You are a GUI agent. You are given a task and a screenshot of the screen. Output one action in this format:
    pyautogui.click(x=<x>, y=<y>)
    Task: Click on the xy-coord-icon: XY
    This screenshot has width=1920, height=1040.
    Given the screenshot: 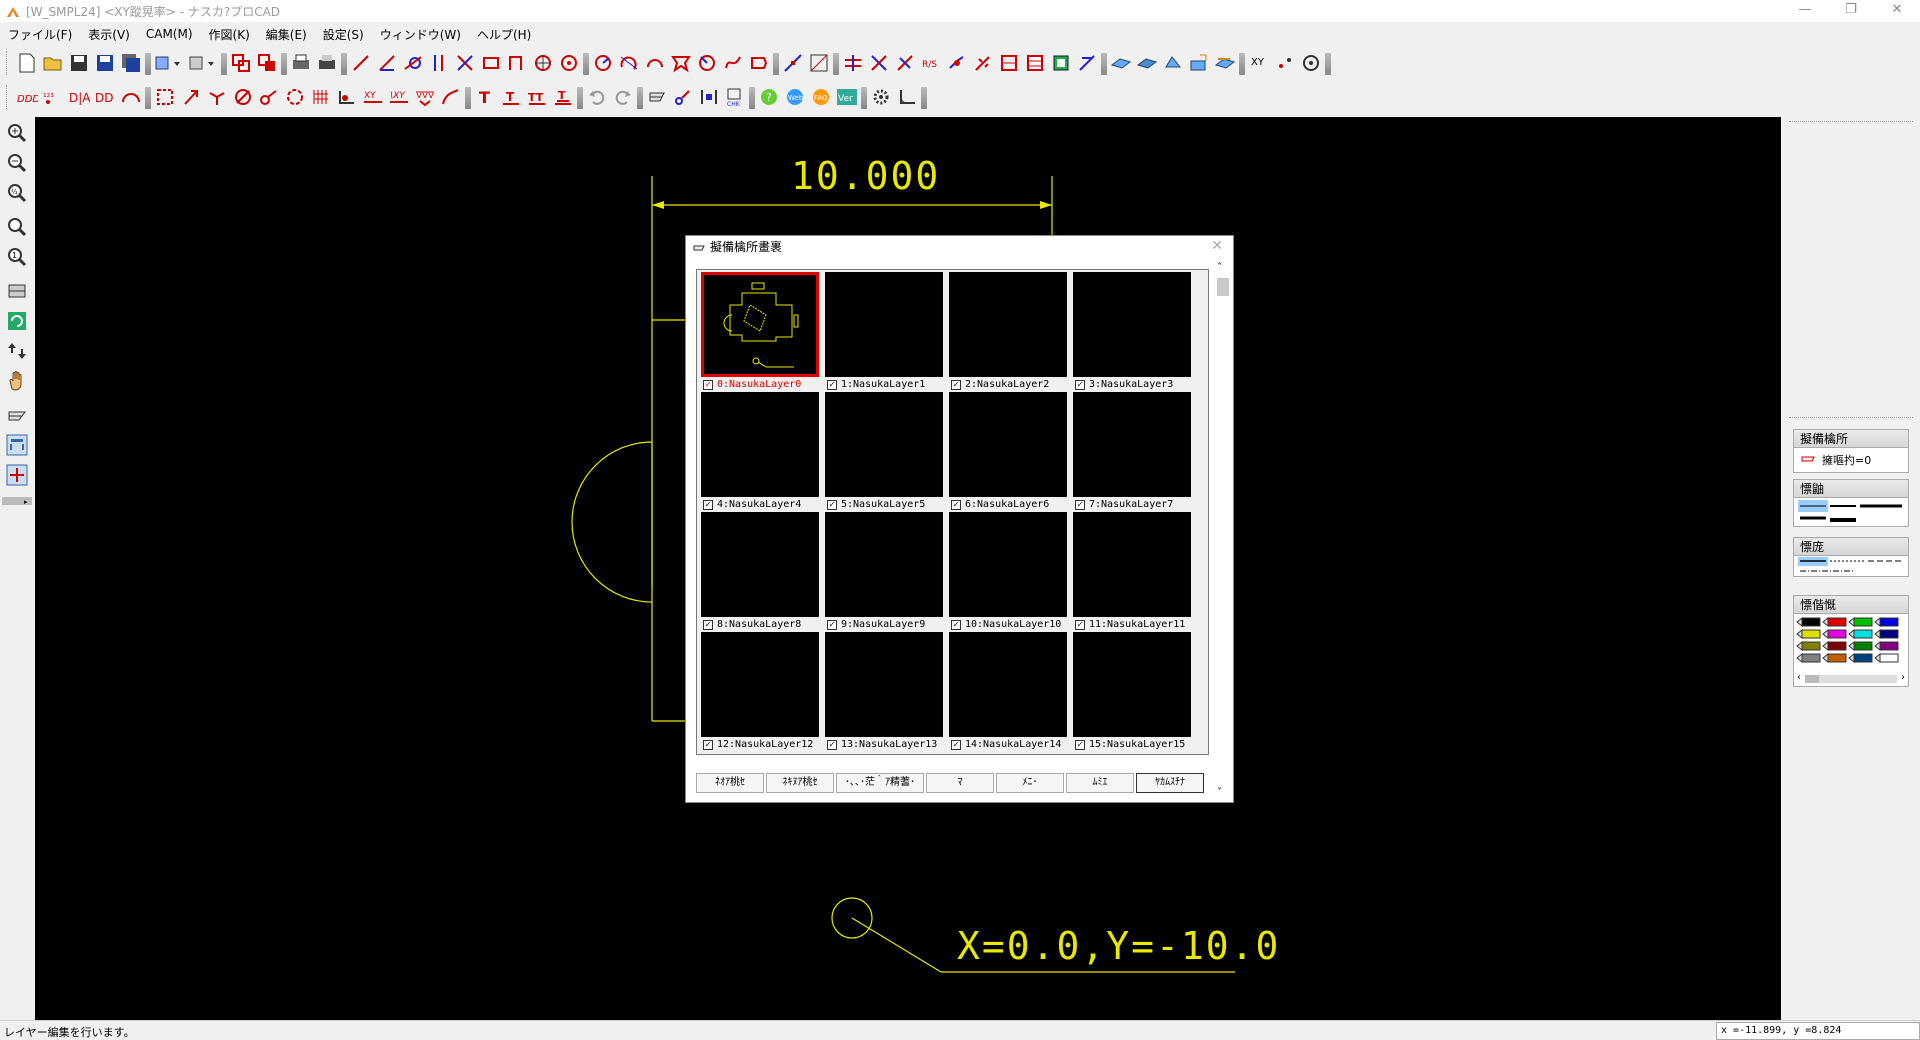 What is the action you would take?
    pyautogui.click(x=1259, y=63)
    